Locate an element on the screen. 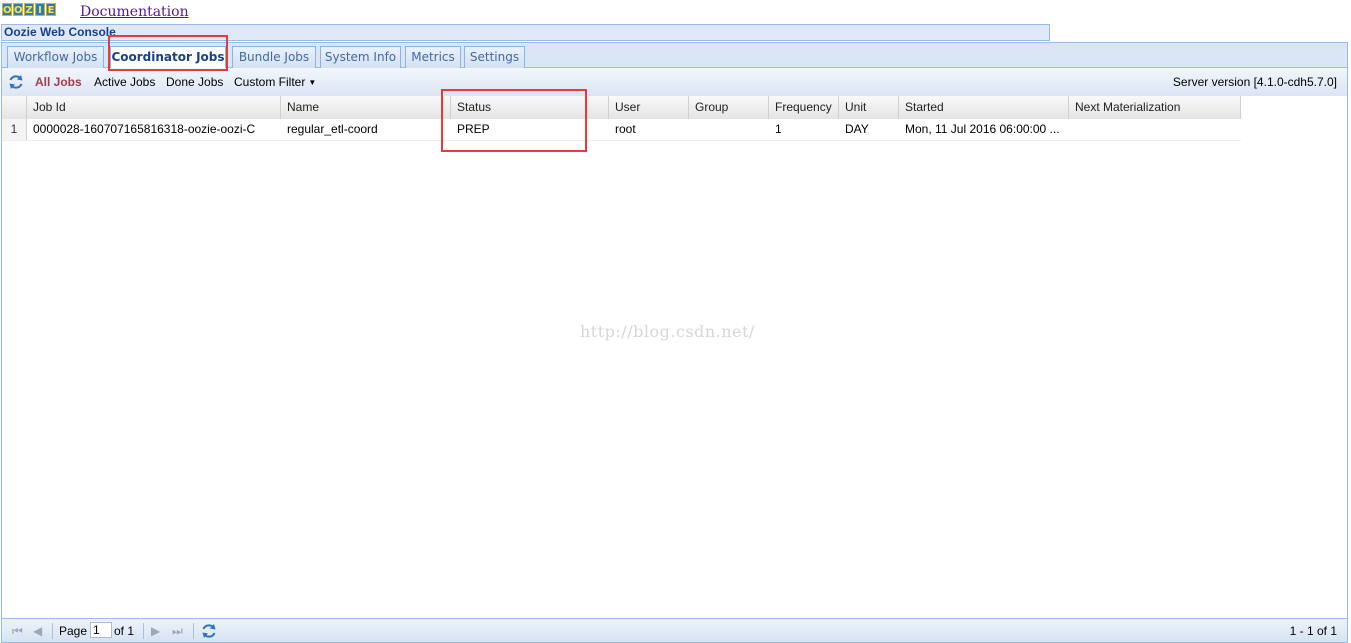 The width and height of the screenshot is (1351, 643). page-of-label: of 1 is located at coordinates (124, 631).